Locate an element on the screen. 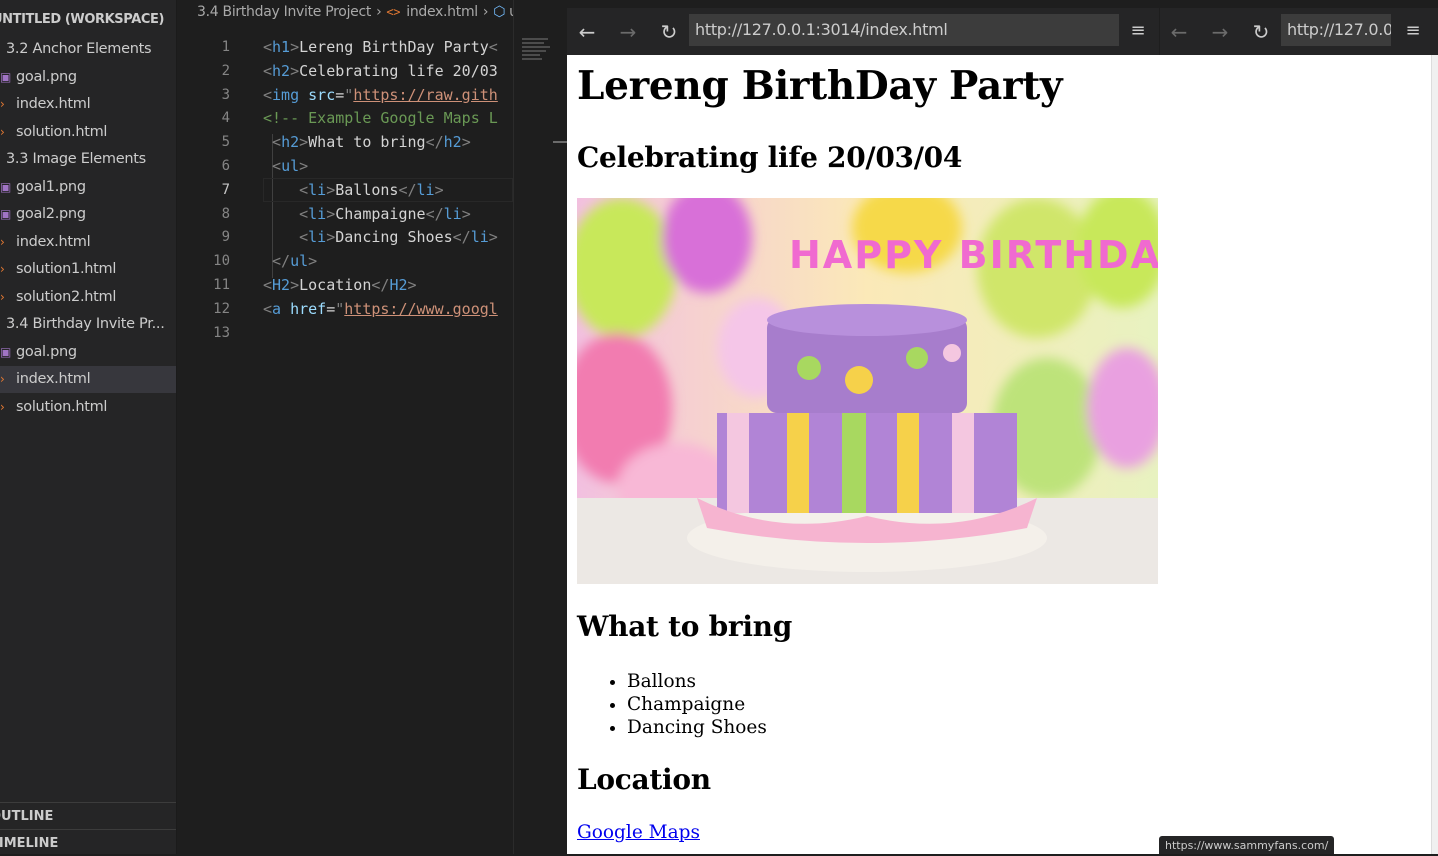 The width and height of the screenshot is (1438, 856). bring-list: Ballons Champaigne Dancing Shoes is located at coordinates (672, 704).